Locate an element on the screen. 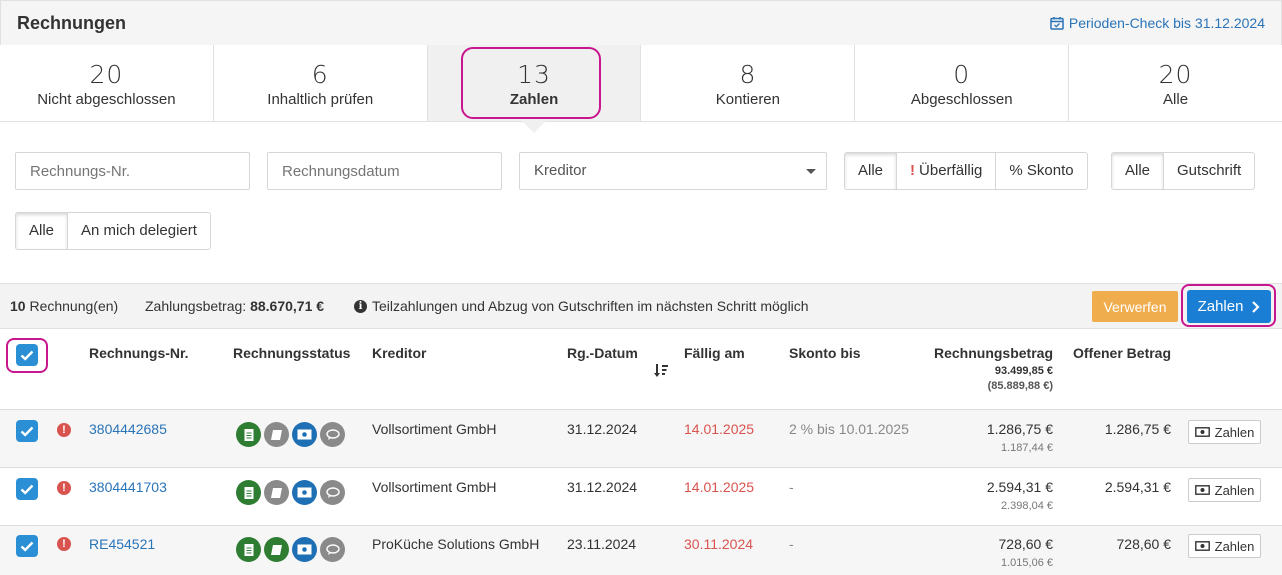 The image size is (1282, 575). delegation-filter-mine: An mich delegiert is located at coordinates (139, 231).